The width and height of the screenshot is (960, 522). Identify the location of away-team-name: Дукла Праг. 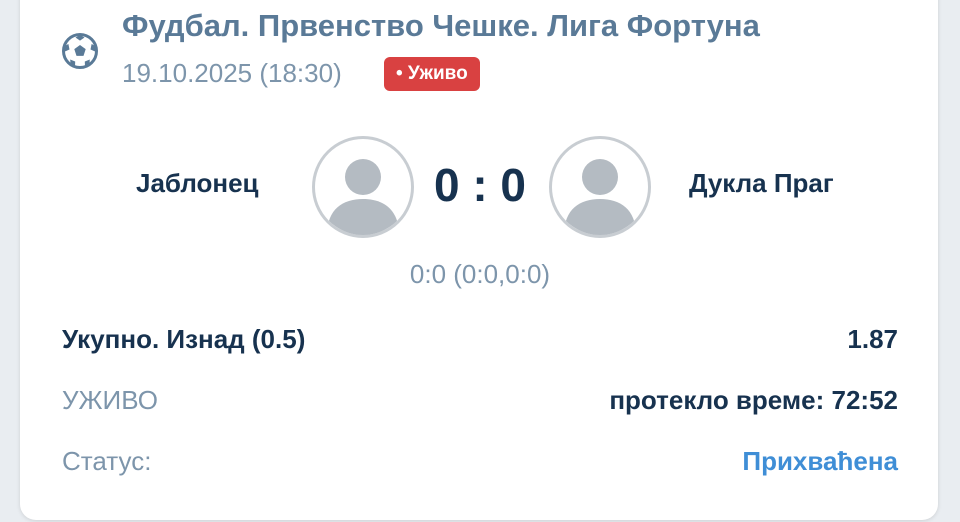
(761, 183).